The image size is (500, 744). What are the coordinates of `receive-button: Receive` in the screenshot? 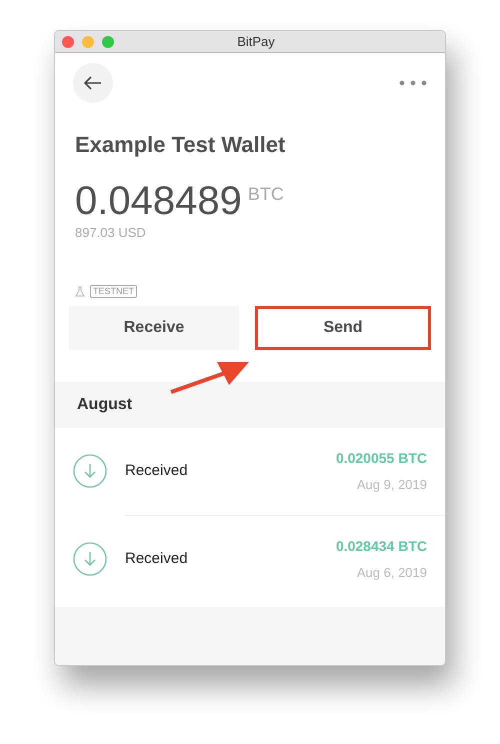 It's located at (154, 328).